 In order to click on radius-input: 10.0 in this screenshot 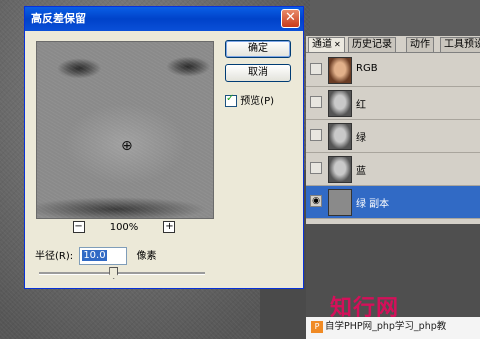, I will do `click(103, 256)`.